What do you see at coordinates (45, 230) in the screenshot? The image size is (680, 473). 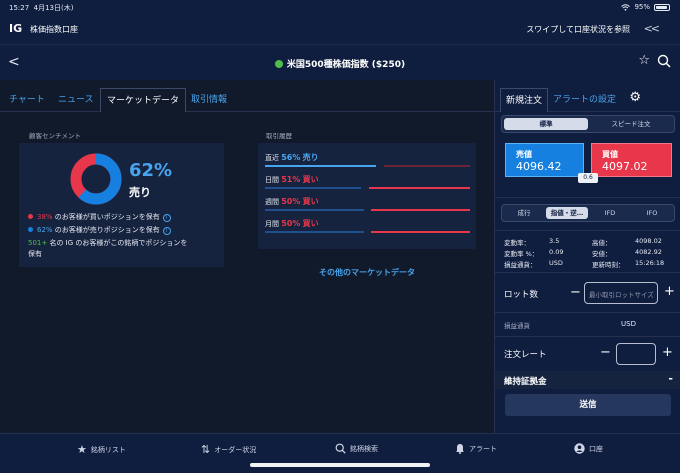 I see `sell-percent: 62%` at bounding box center [45, 230].